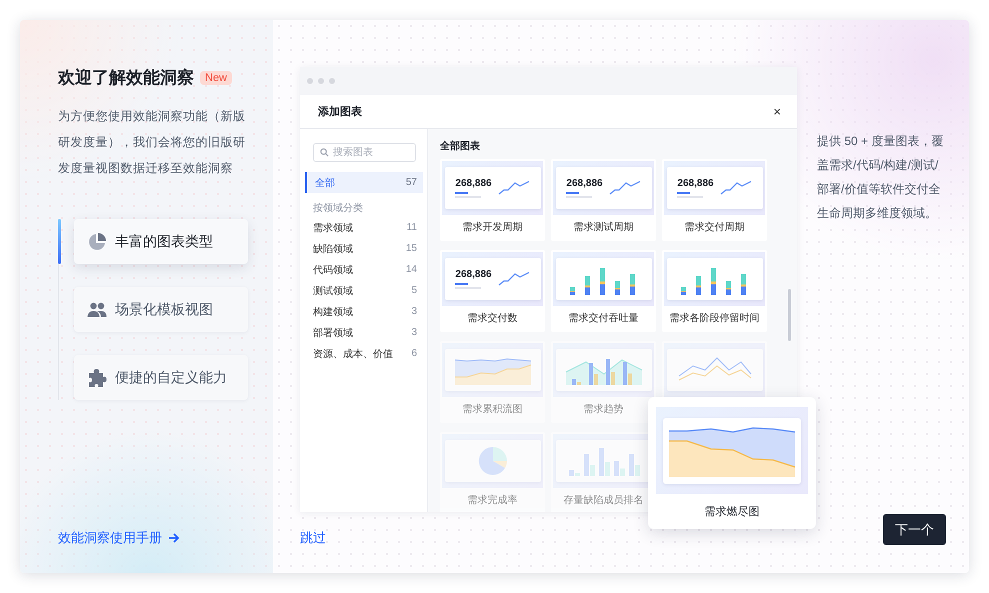 This screenshot has height=593, width=989. Describe the element at coordinates (322, 81) in the screenshot. I see `window-dots-icon` at that location.